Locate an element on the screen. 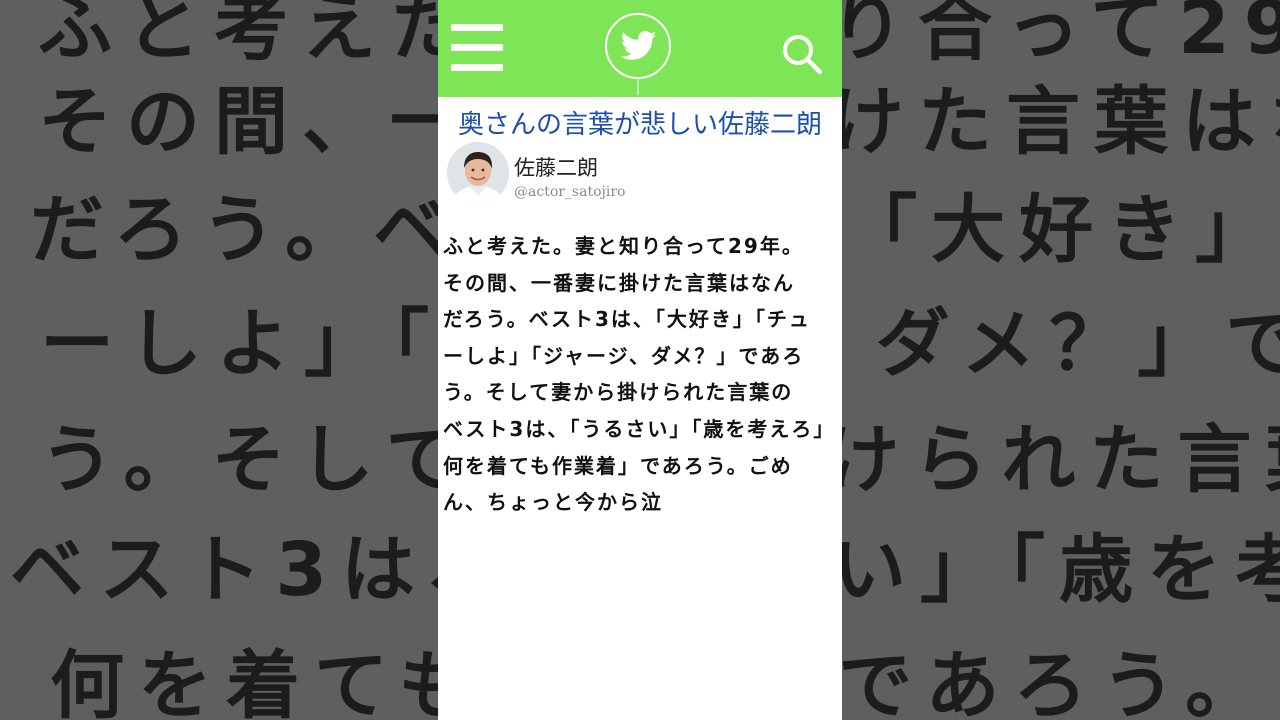 The height and width of the screenshot is (720, 1280). twitter-bird-icon is located at coordinates (638, 46).